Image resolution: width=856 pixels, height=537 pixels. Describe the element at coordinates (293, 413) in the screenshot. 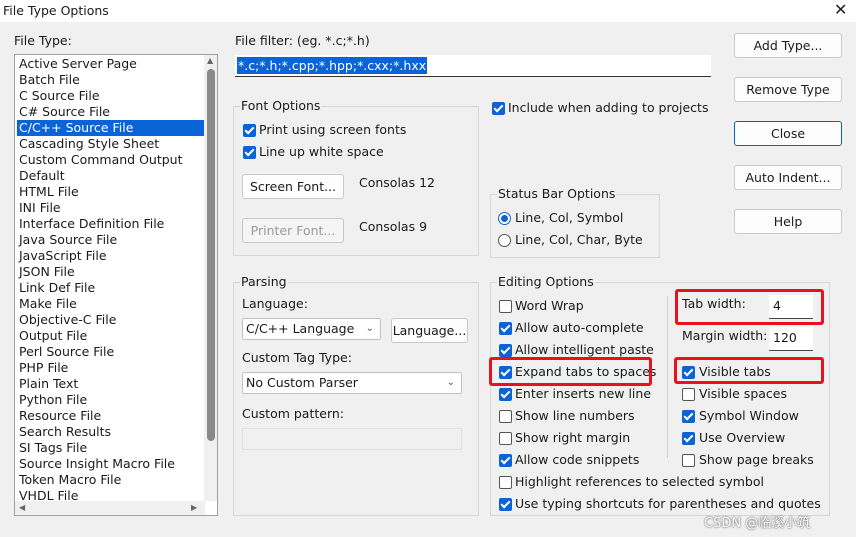

I see `custom-pattern-label: Custom pattern:` at that location.